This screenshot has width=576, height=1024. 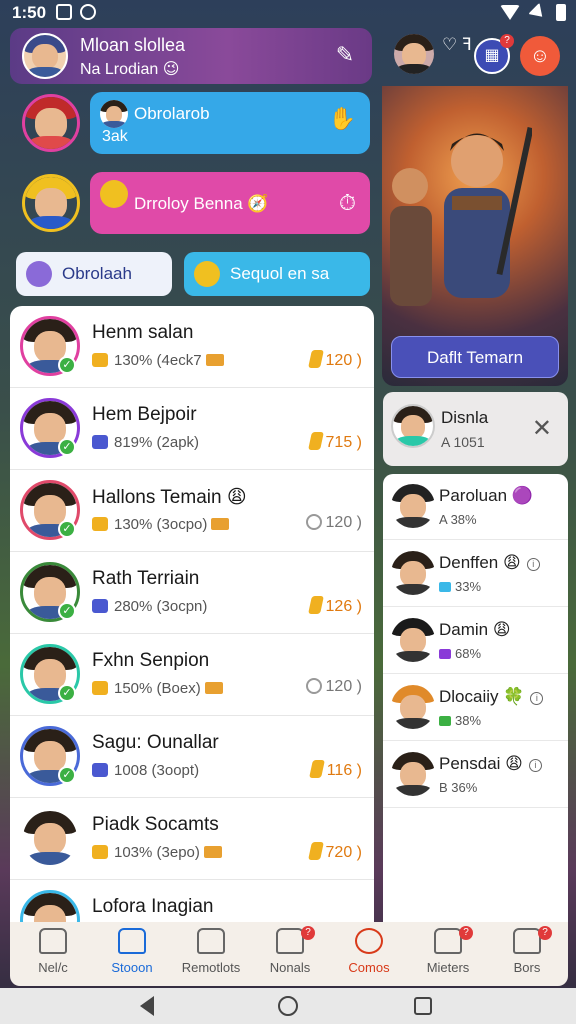 I want to click on status-icons, so click(x=533, y=12).